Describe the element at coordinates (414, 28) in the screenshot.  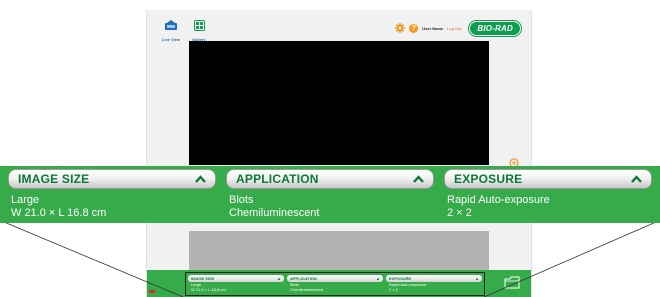
I see `help-icon: ?` at that location.